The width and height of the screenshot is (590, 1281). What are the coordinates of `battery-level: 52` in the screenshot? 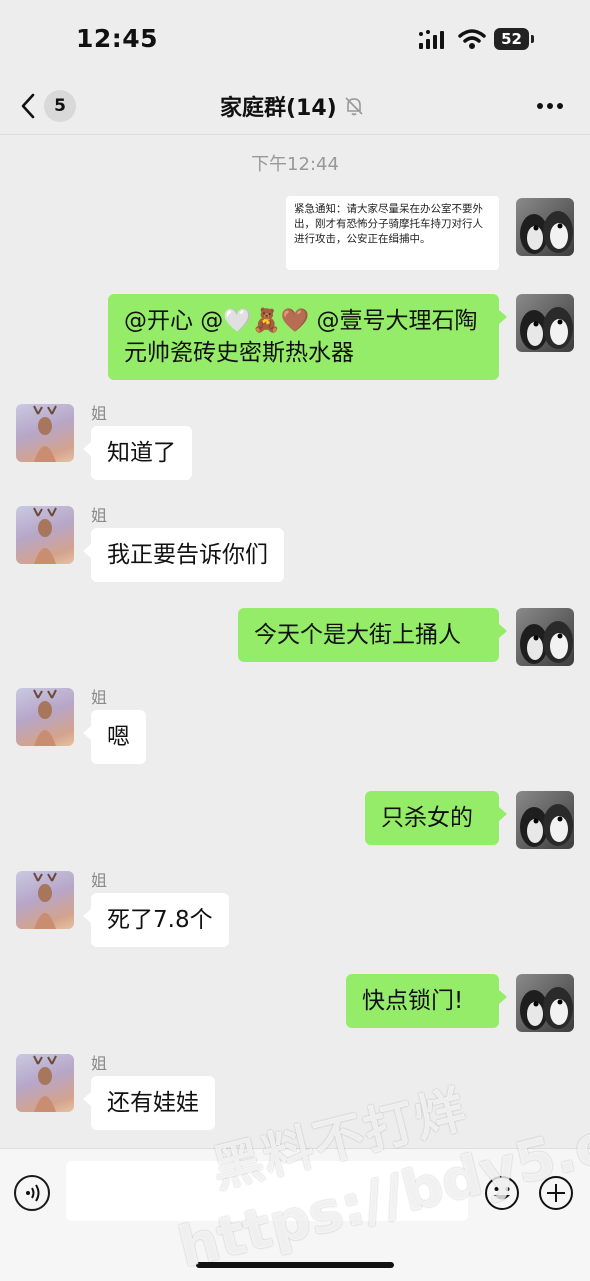 It's located at (511, 39).